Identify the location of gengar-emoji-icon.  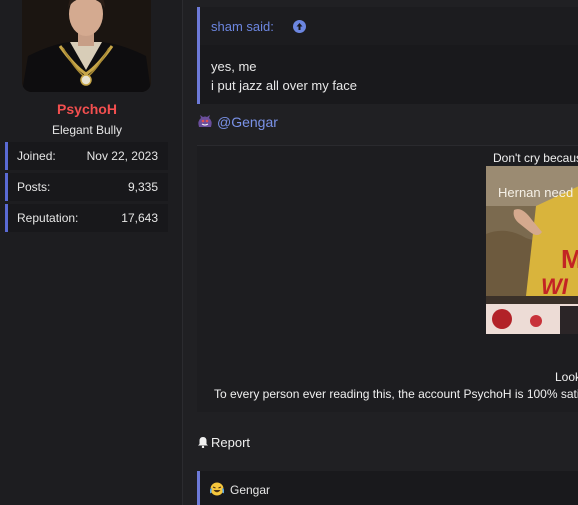
(205, 122).